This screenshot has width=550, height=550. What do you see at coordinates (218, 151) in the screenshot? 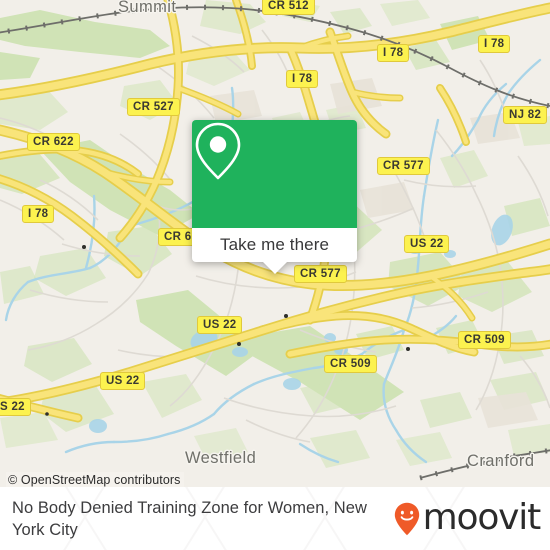
I see `map-pin-icon` at bounding box center [218, 151].